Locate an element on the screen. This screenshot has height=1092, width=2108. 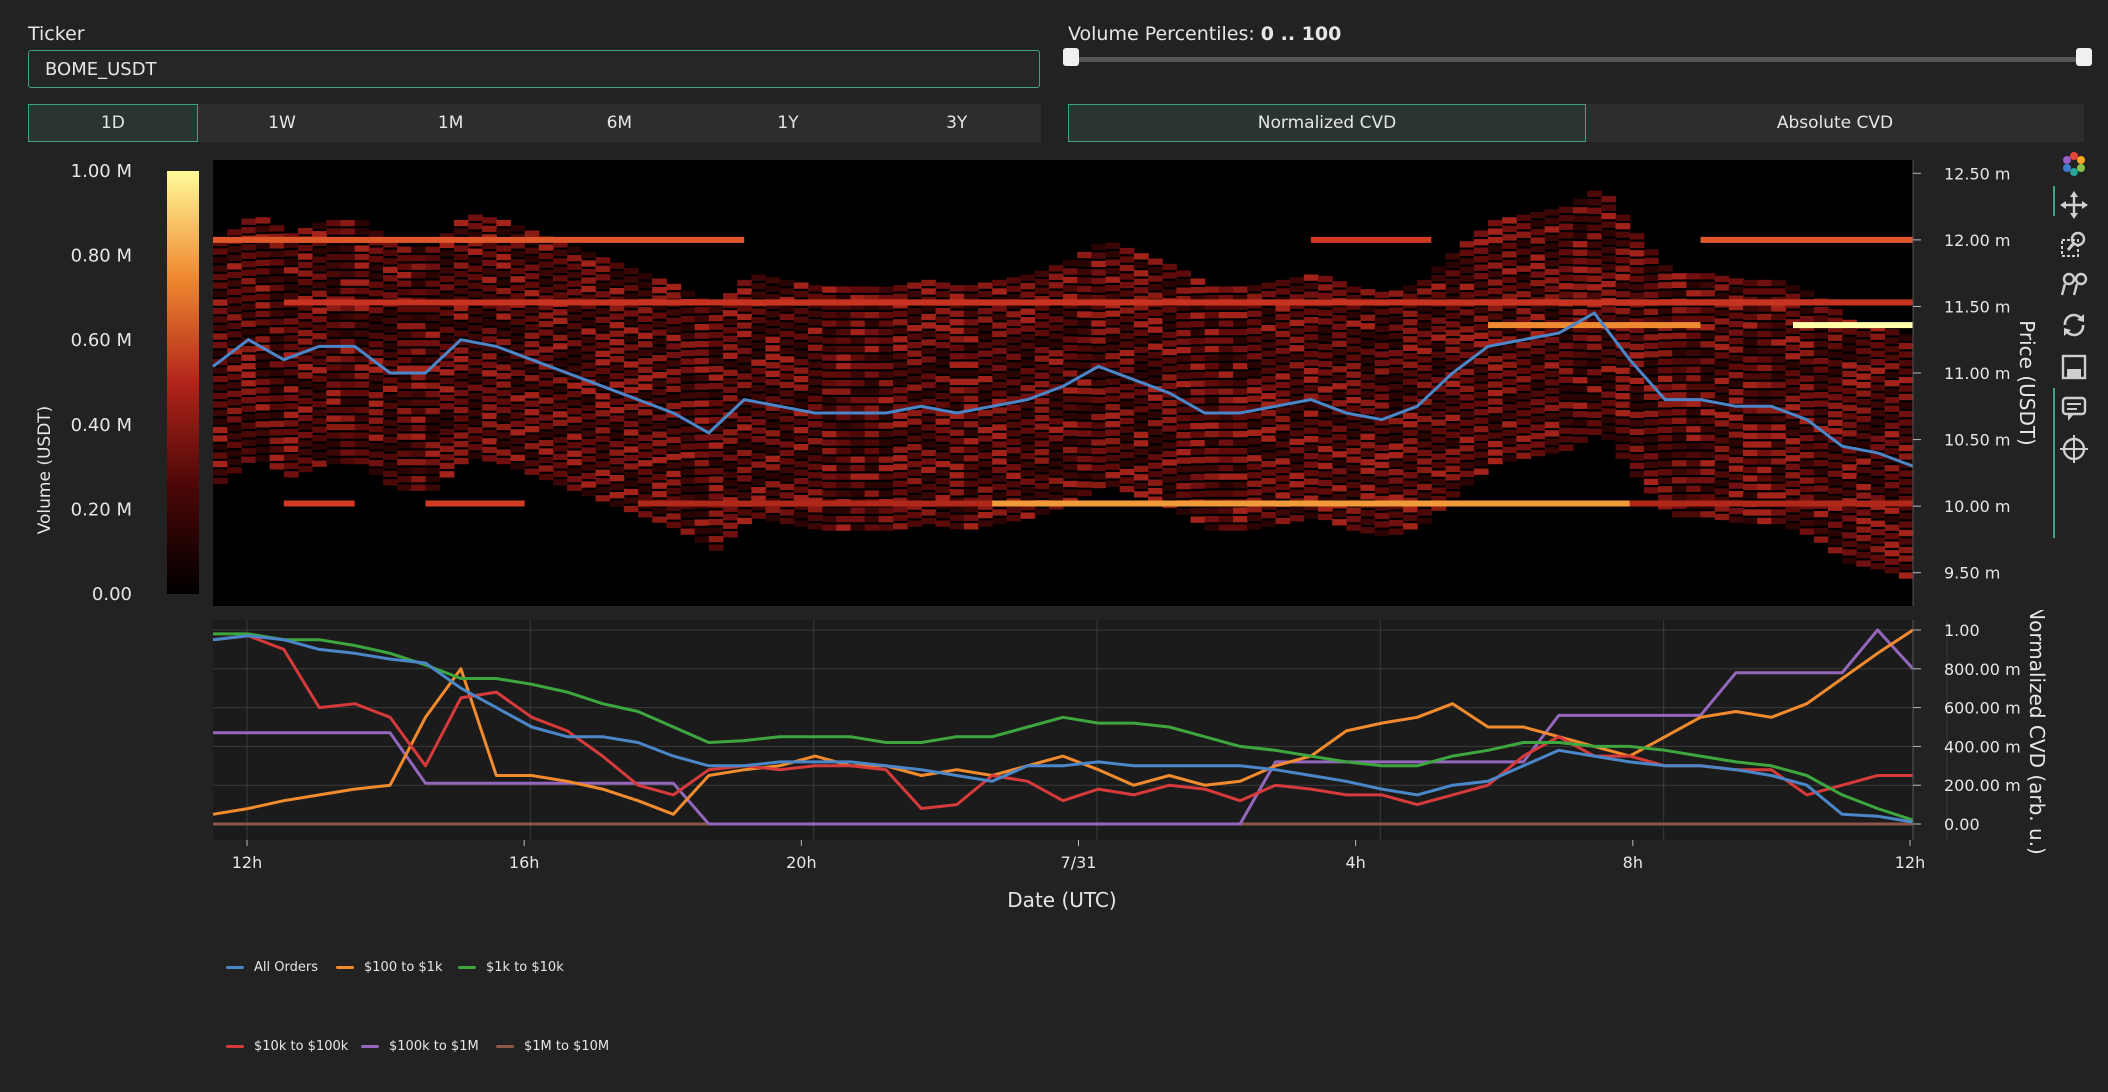
spike-icon is located at coordinates (2074, 449).